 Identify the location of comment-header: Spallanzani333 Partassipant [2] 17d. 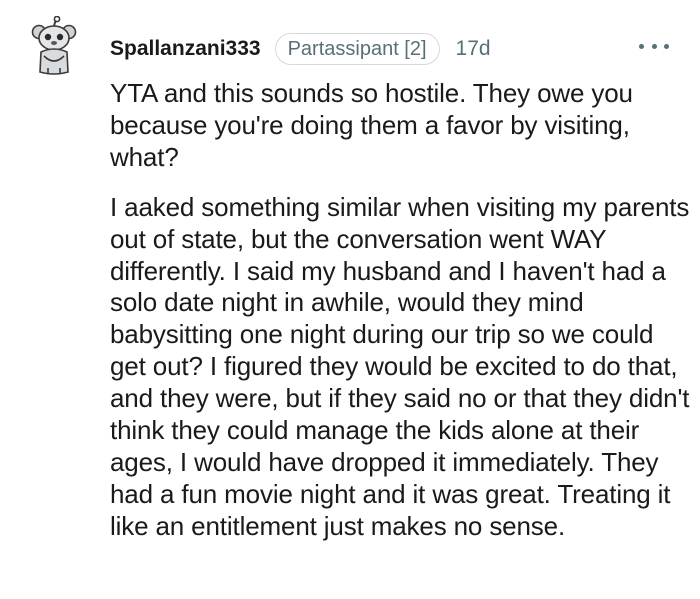
(300, 49).